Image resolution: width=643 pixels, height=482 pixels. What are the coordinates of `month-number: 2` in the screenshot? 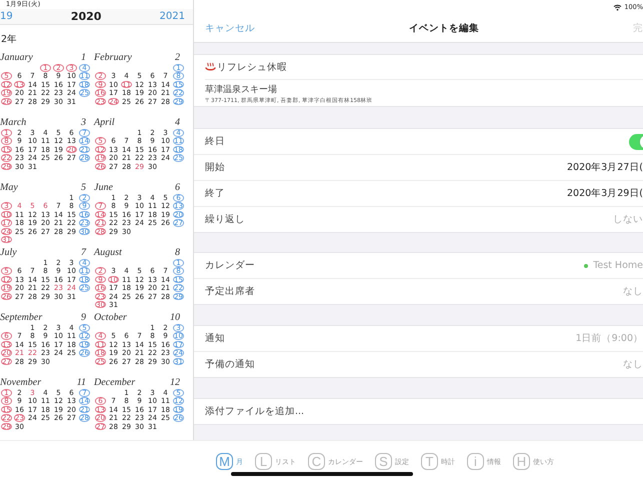 It's located at (177, 57).